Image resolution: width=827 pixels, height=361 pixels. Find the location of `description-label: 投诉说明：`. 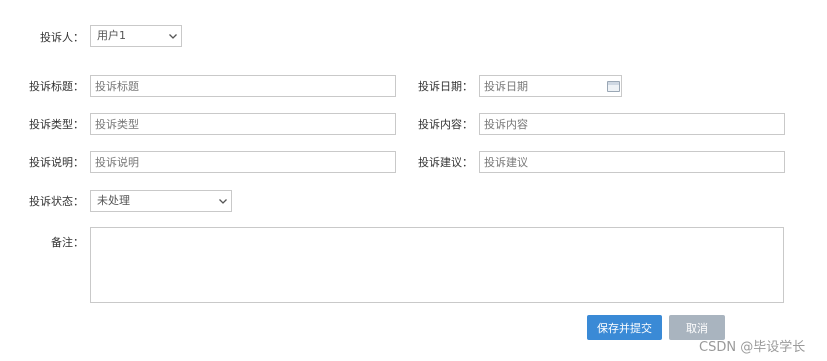

description-label: 投诉说明： is located at coordinates (56, 162).